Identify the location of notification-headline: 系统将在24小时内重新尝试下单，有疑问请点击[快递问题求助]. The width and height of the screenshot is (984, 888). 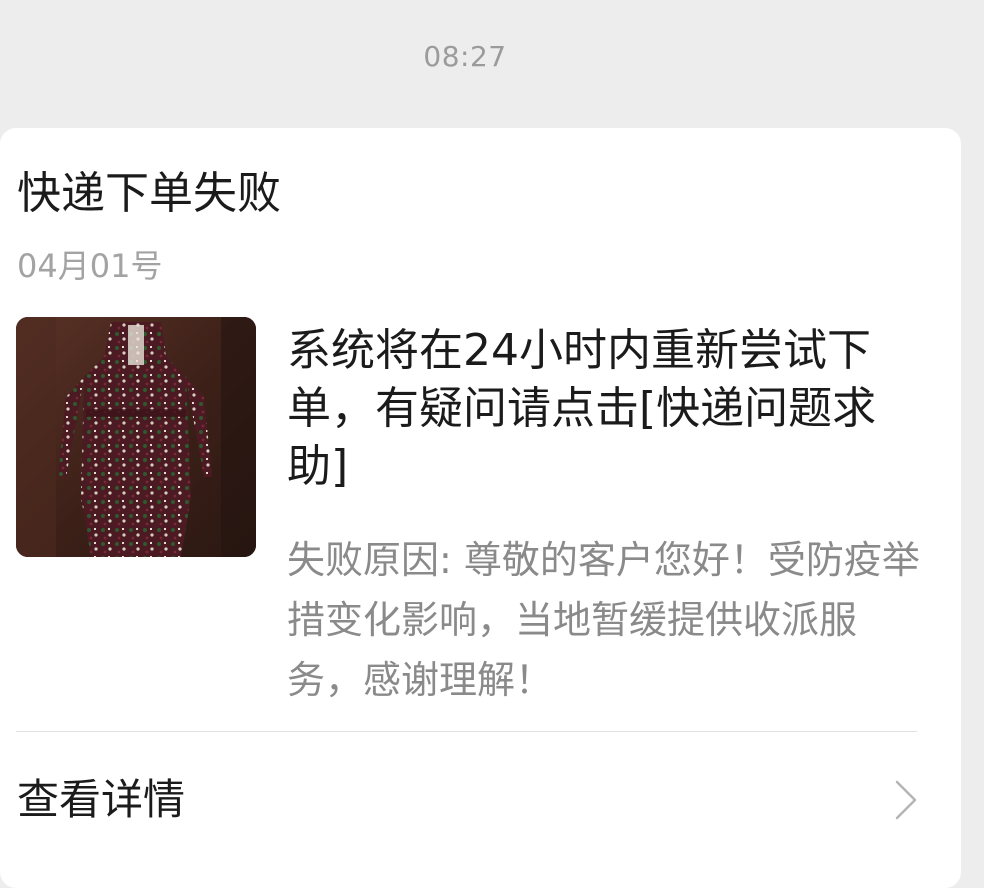
(602, 409).